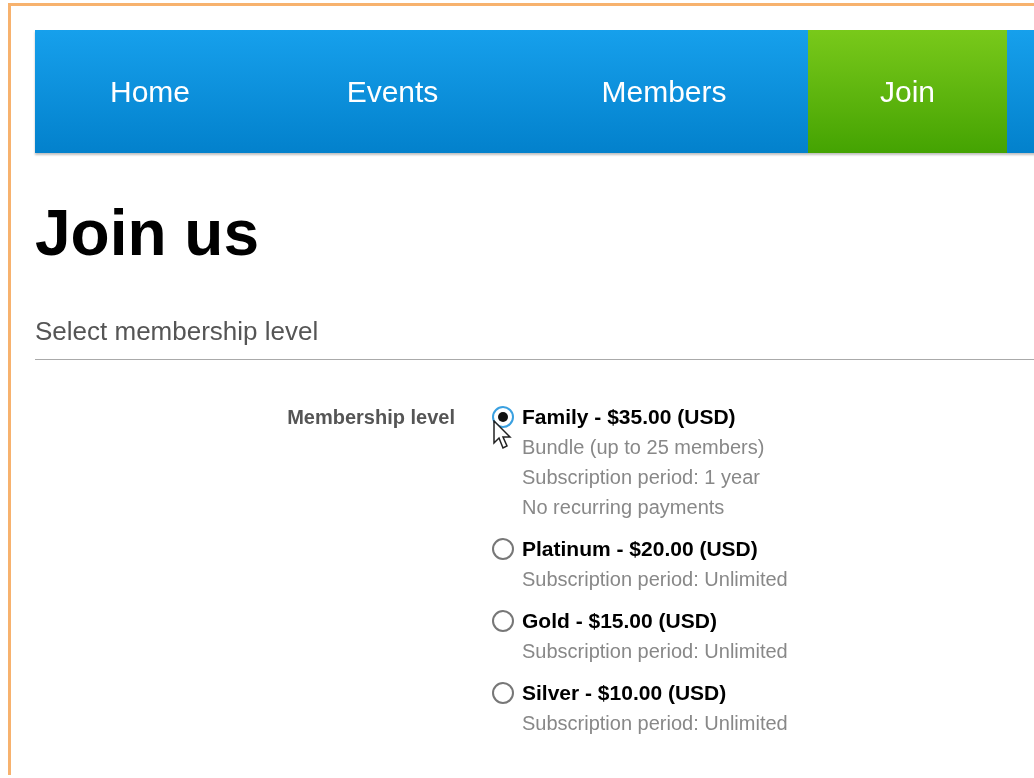  Describe the element at coordinates (643, 417) in the screenshot. I see `option-title: Family - $35.00 (USD)` at that location.